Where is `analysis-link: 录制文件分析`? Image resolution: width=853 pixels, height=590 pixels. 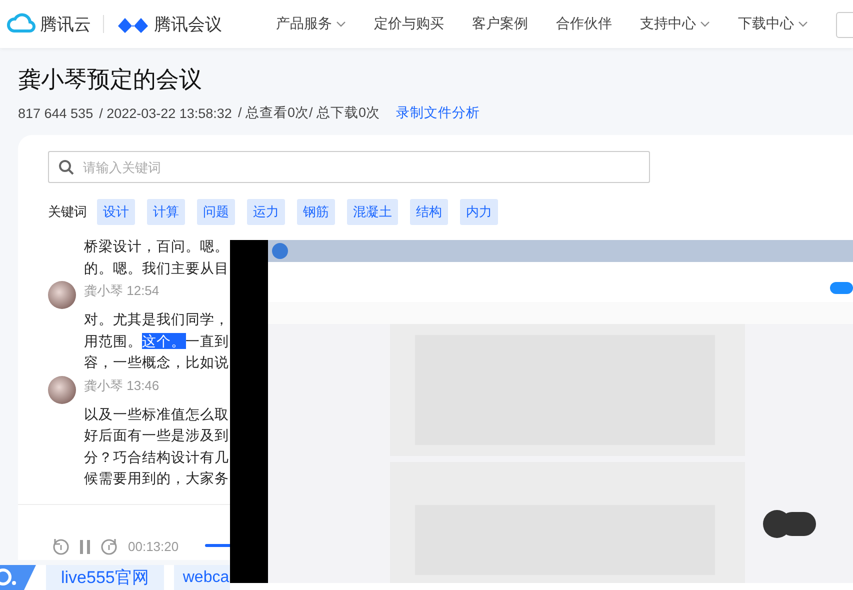 analysis-link: 录制文件分析 is located at coordinates (438, 113).